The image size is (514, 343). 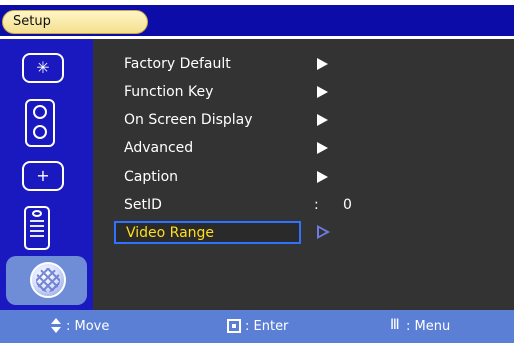 I want to click on plus-icon: +, so click(x=43, y=176).